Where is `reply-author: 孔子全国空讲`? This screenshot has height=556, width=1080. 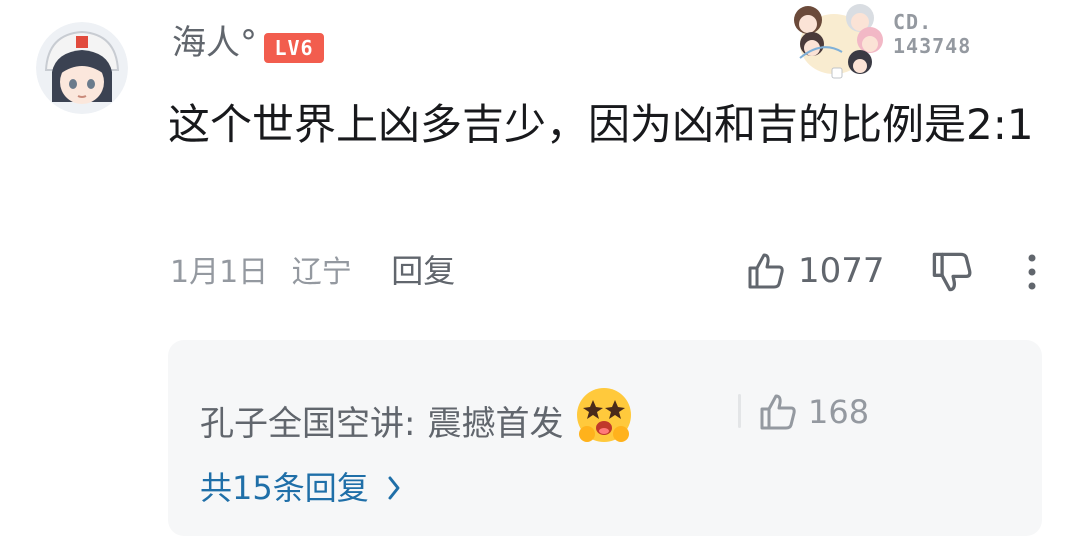
reply-author: 孔子全国空讲 is located at coordinates (302, 424).